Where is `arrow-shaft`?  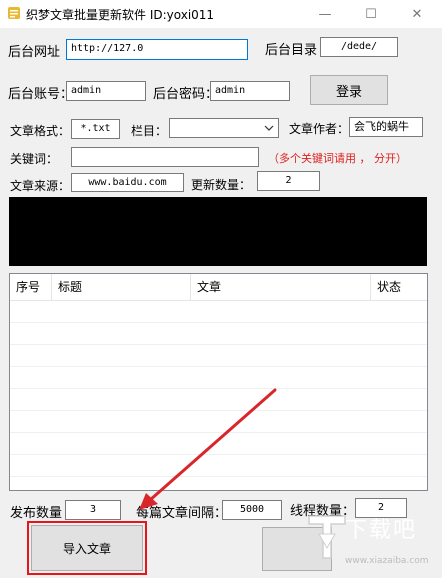 arrow-shaft is located at coordinates (212, 445).